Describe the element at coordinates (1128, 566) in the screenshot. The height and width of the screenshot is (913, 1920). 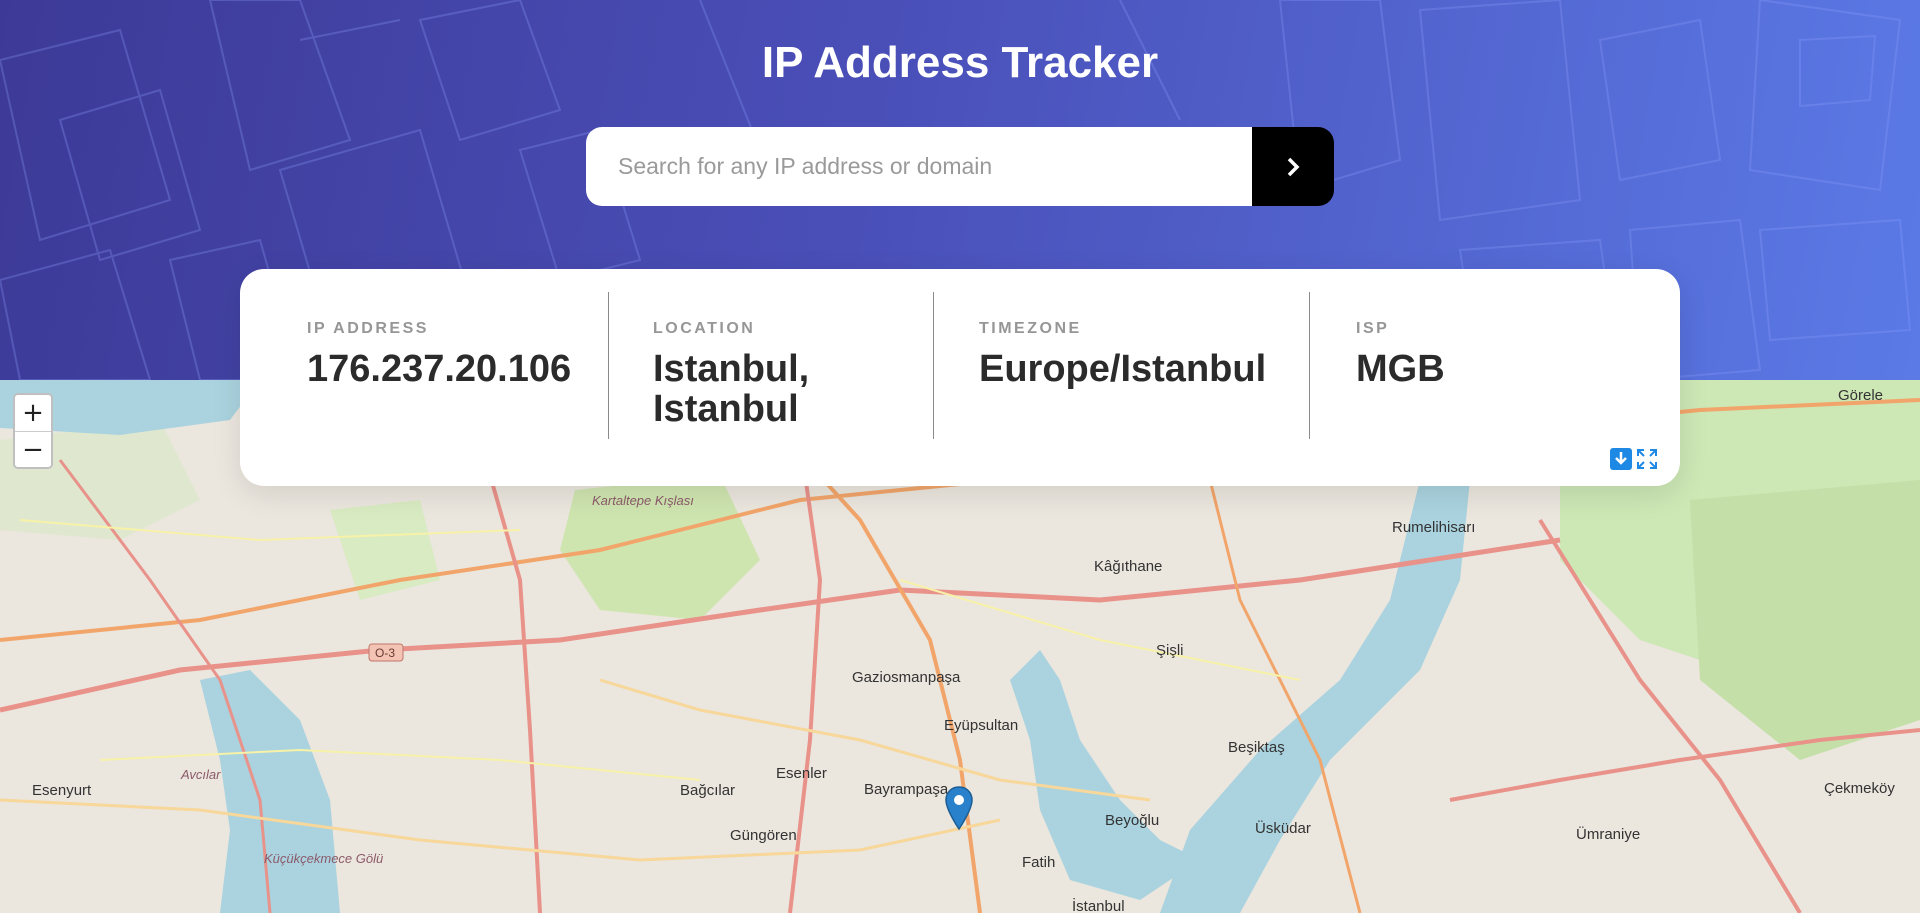
I see `map-label: Kâğıthane` at that location.